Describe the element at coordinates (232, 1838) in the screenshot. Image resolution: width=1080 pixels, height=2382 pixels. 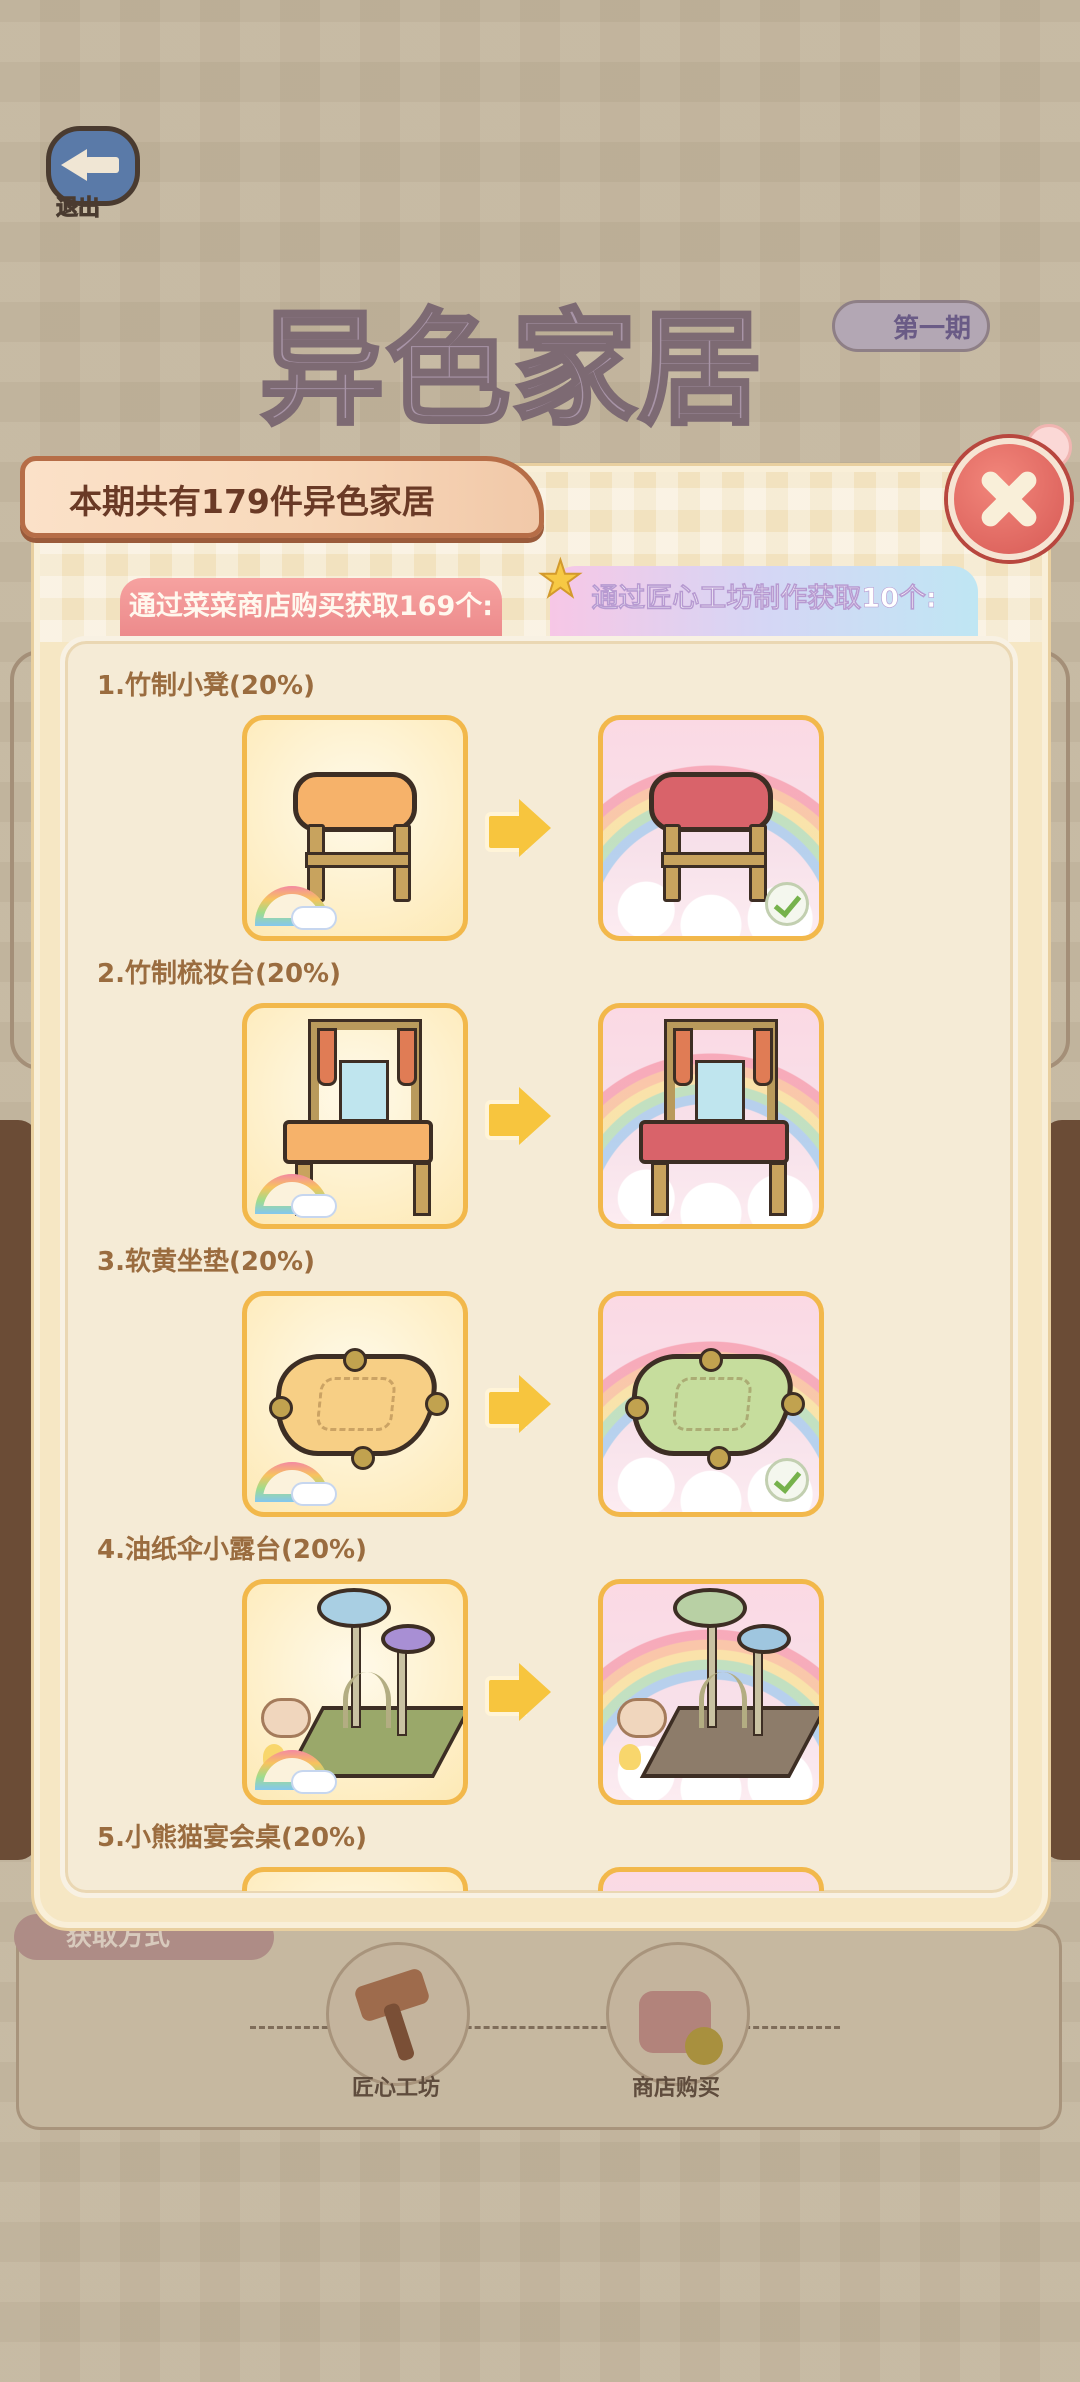
I see `item-label: 5.小熊猫宴会桌(20%)` at that location.